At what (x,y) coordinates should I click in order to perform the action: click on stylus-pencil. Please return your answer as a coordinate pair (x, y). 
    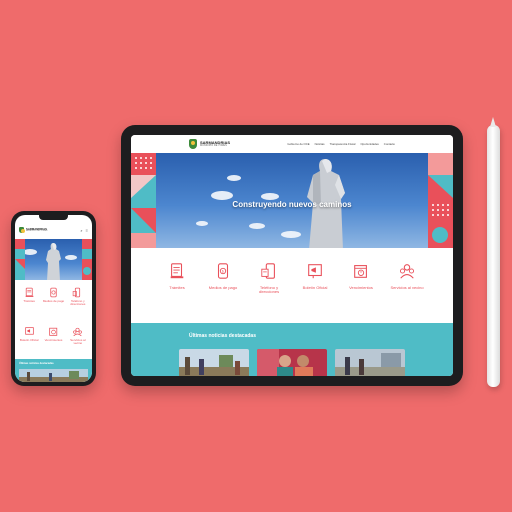
    Looking at the image, I should click on (493, 252).